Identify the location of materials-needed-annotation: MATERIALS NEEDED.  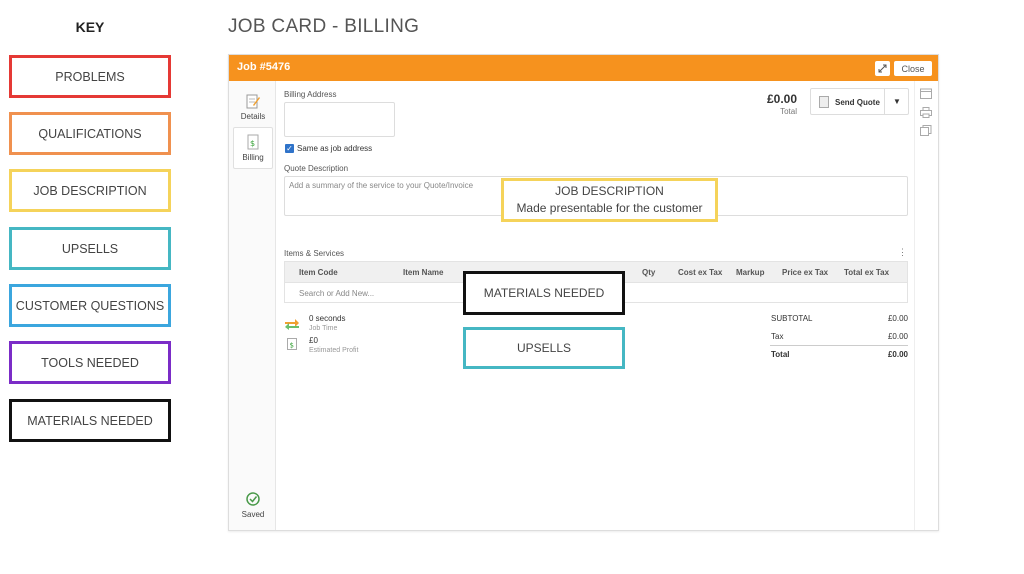
(544, 293).